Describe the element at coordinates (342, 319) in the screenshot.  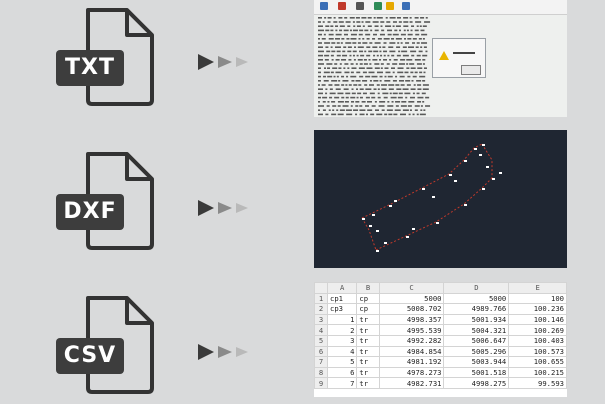
I see `table-cell: 1` at that location.